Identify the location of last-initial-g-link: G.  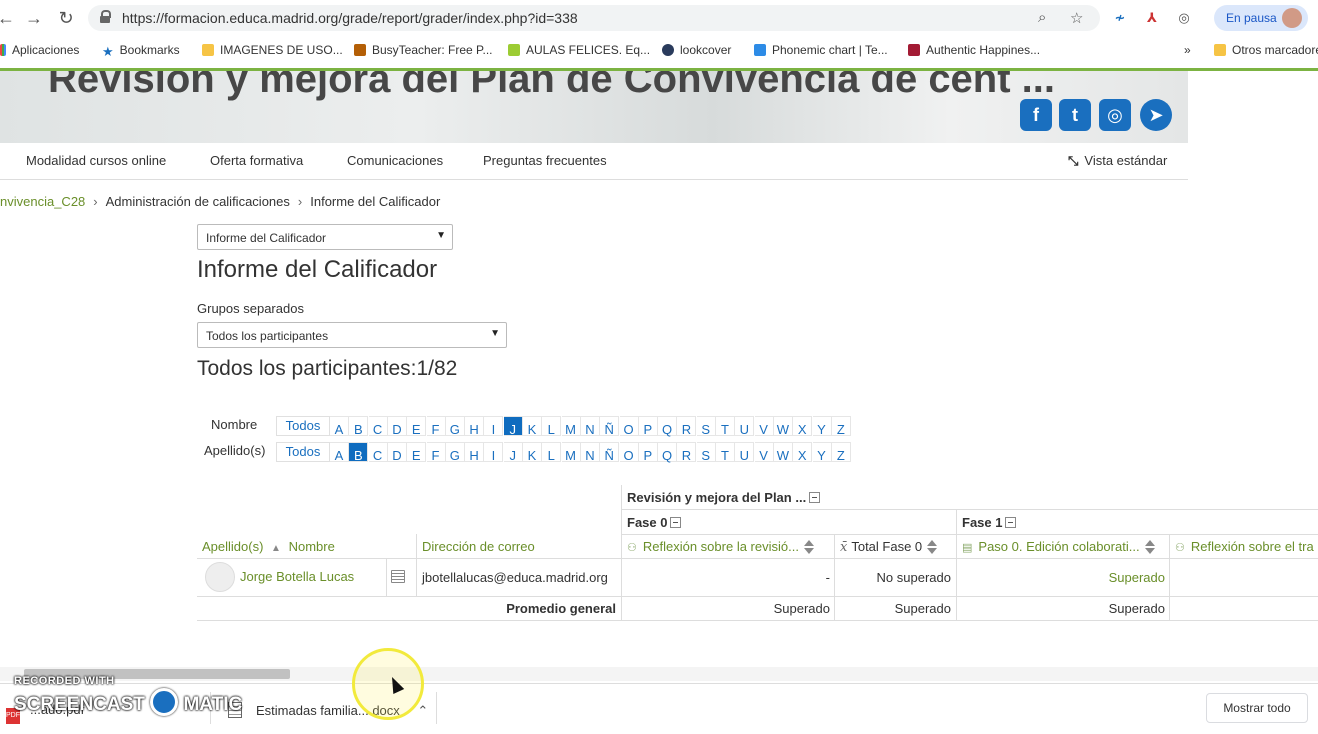
(455, 452).